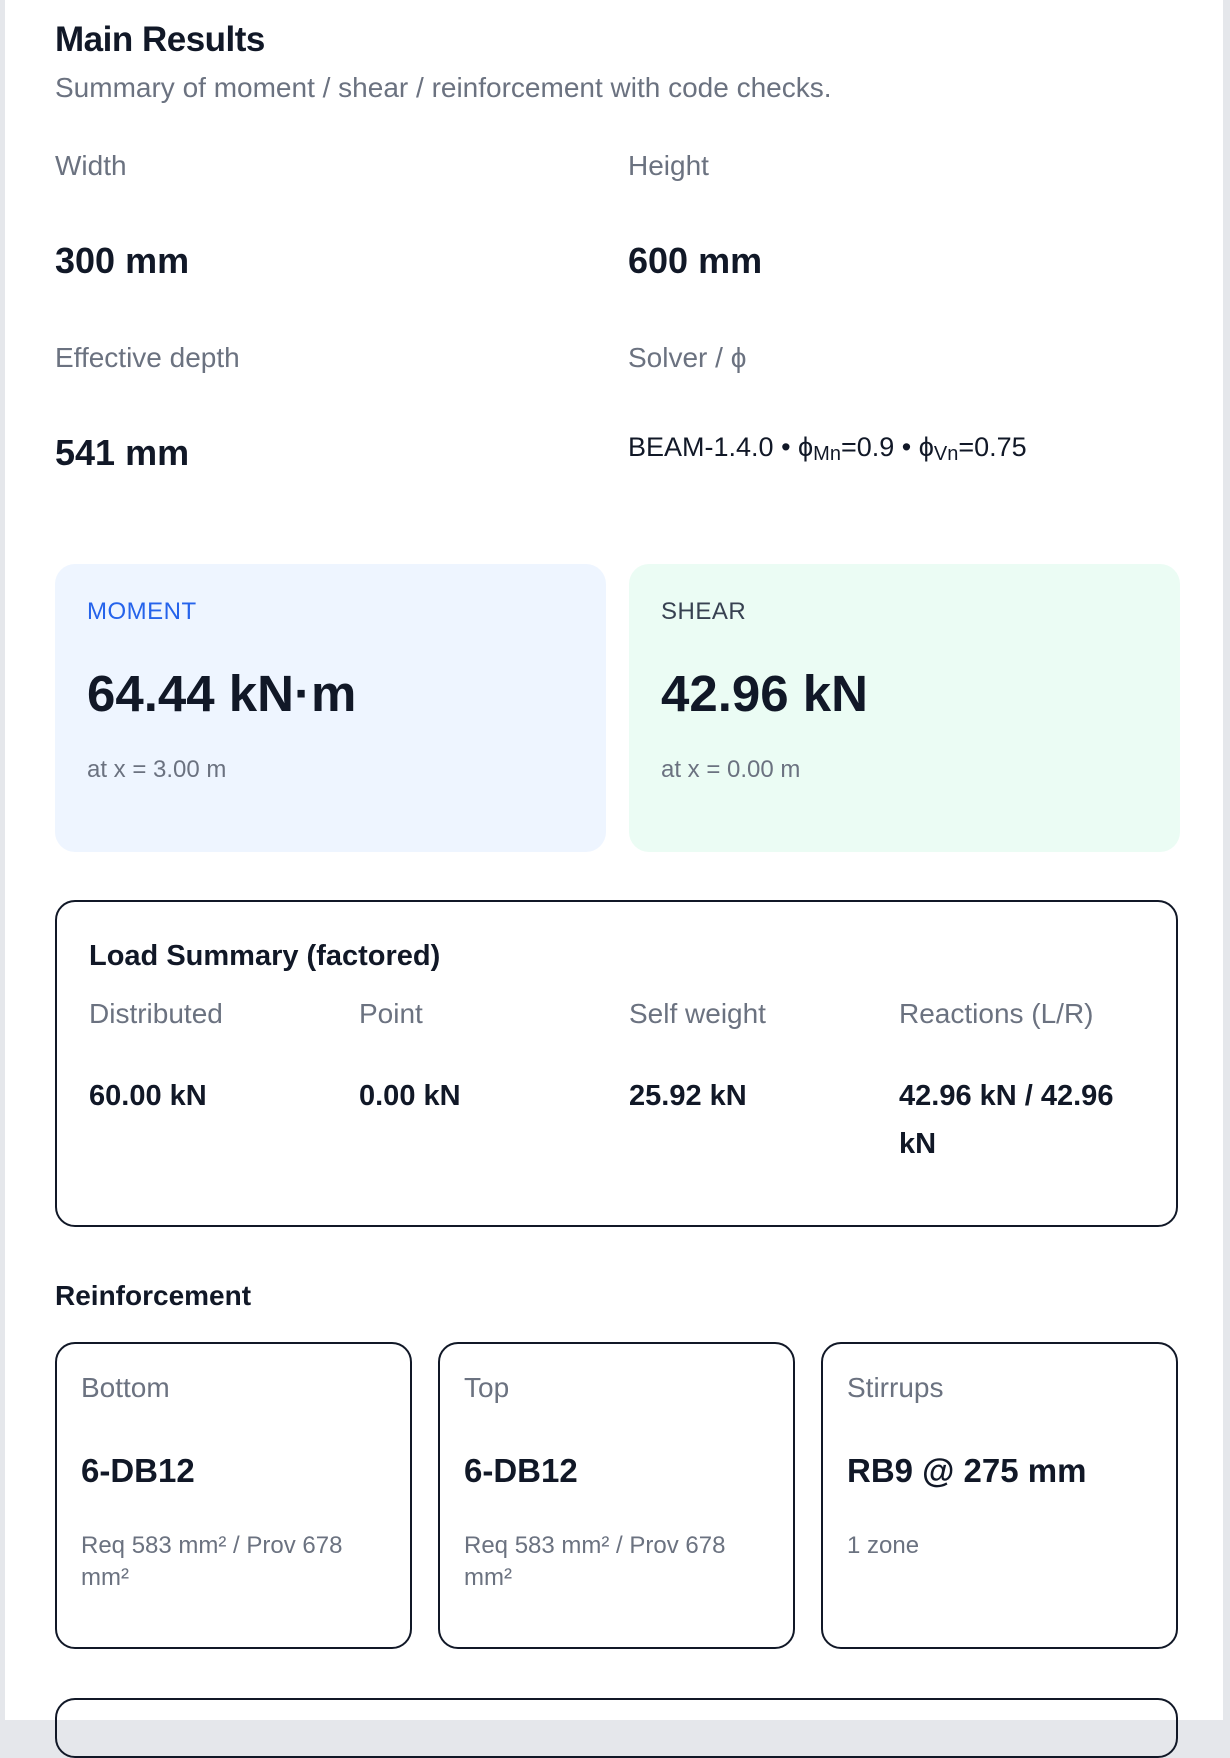 Image resolution: width=1230 pixels, height=1758 pixels. What do you see at coordinates (754, 1059) in the screenshot?
I see `load-self-weight: Self weight 25.92 kN` at bounding box center [754, 1059].